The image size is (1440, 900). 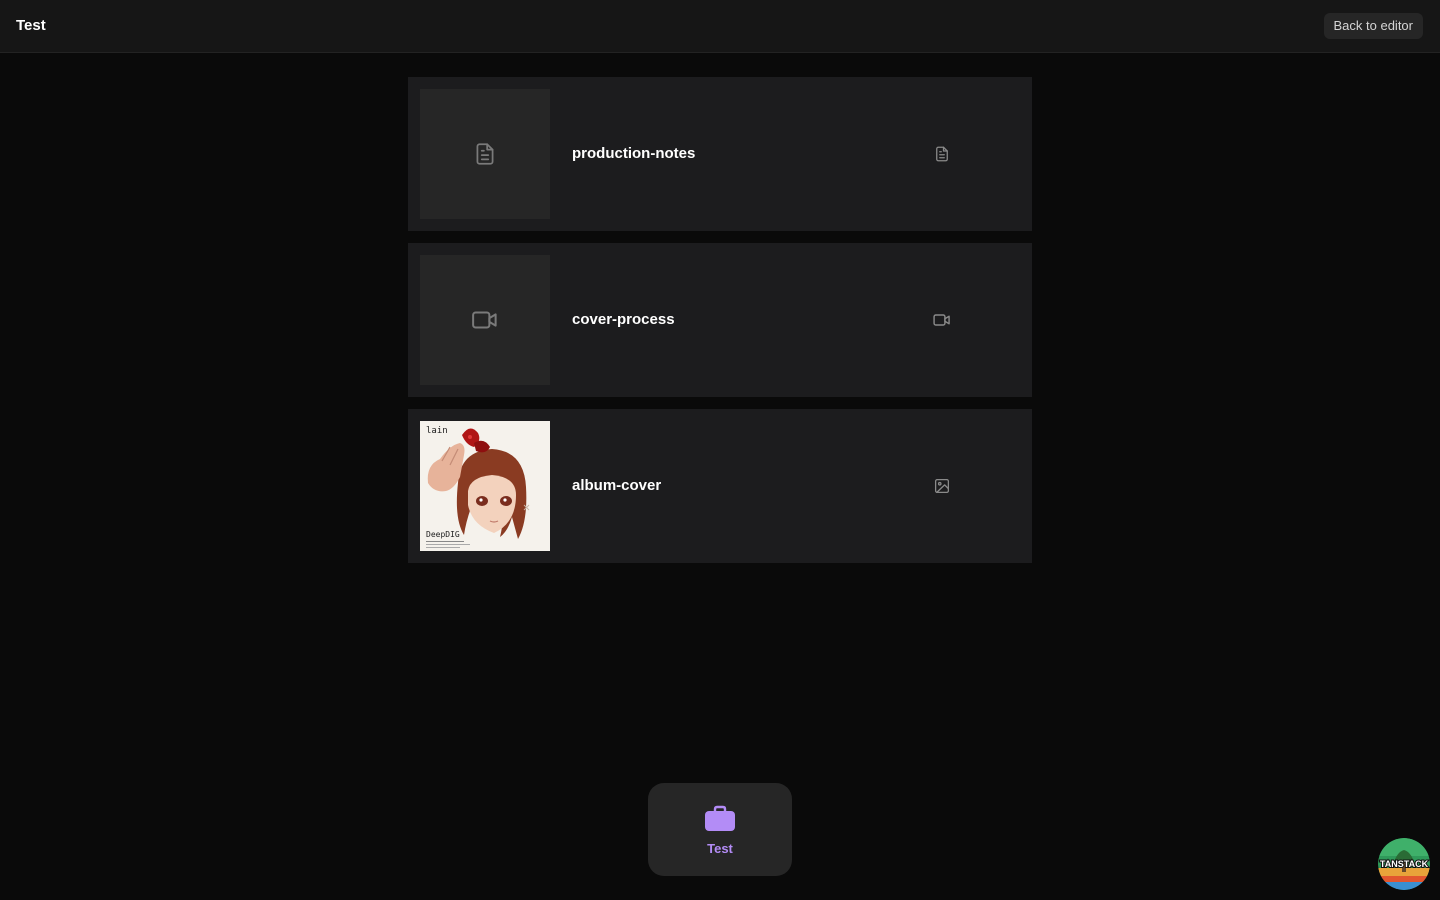 I want to click on dock-tab-test: Test, so click(x=720, y=829).